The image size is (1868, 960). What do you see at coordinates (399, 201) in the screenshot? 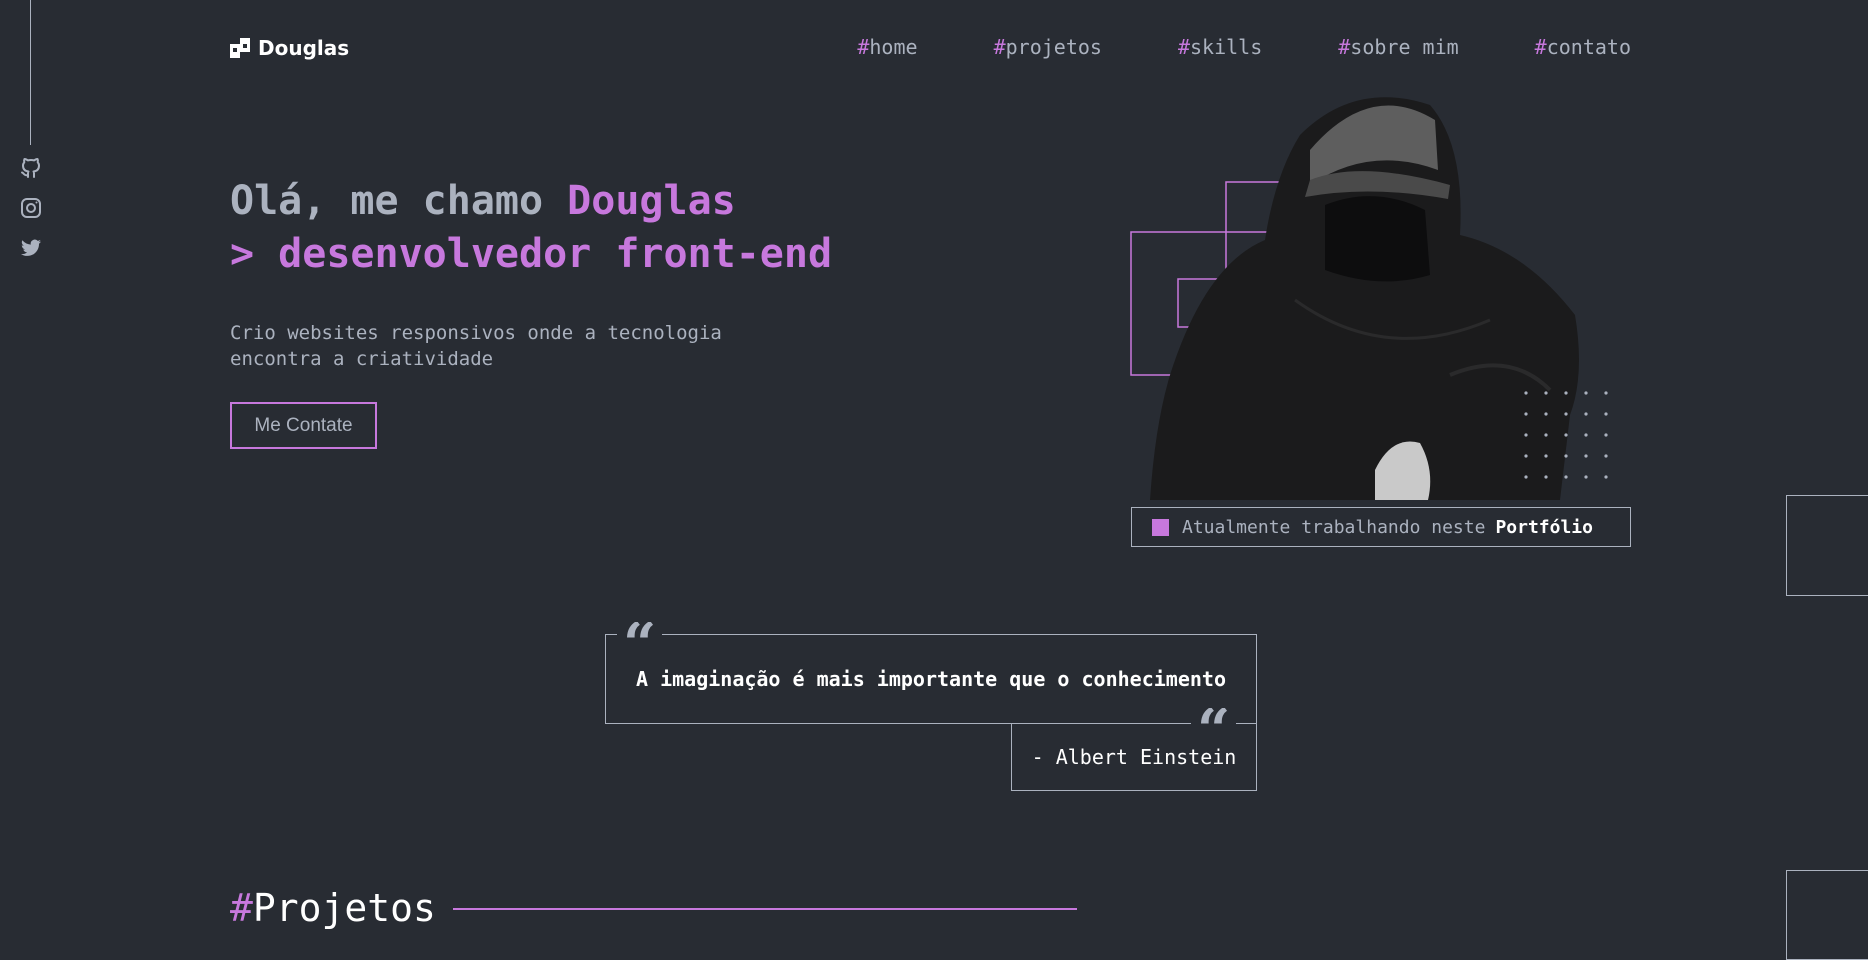
I see `hero-greeting: Olá, me chamo` at bounding box center [399, 201].